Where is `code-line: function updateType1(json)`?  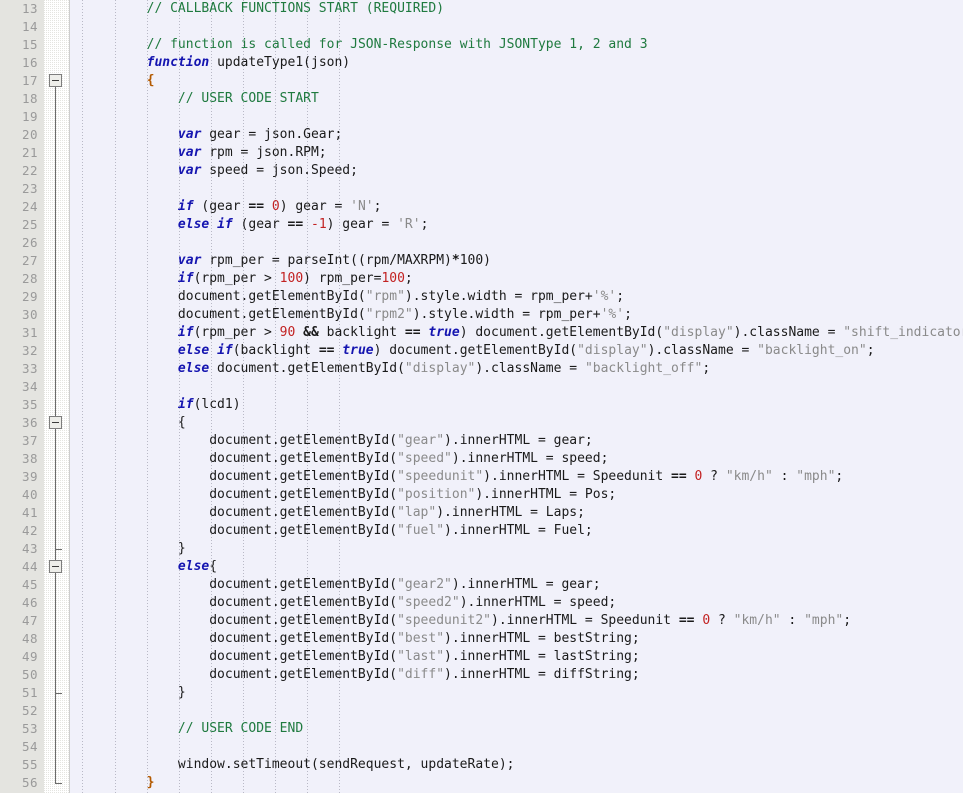
code-line: function updateType1(json) is located at coordinates (516, 63).